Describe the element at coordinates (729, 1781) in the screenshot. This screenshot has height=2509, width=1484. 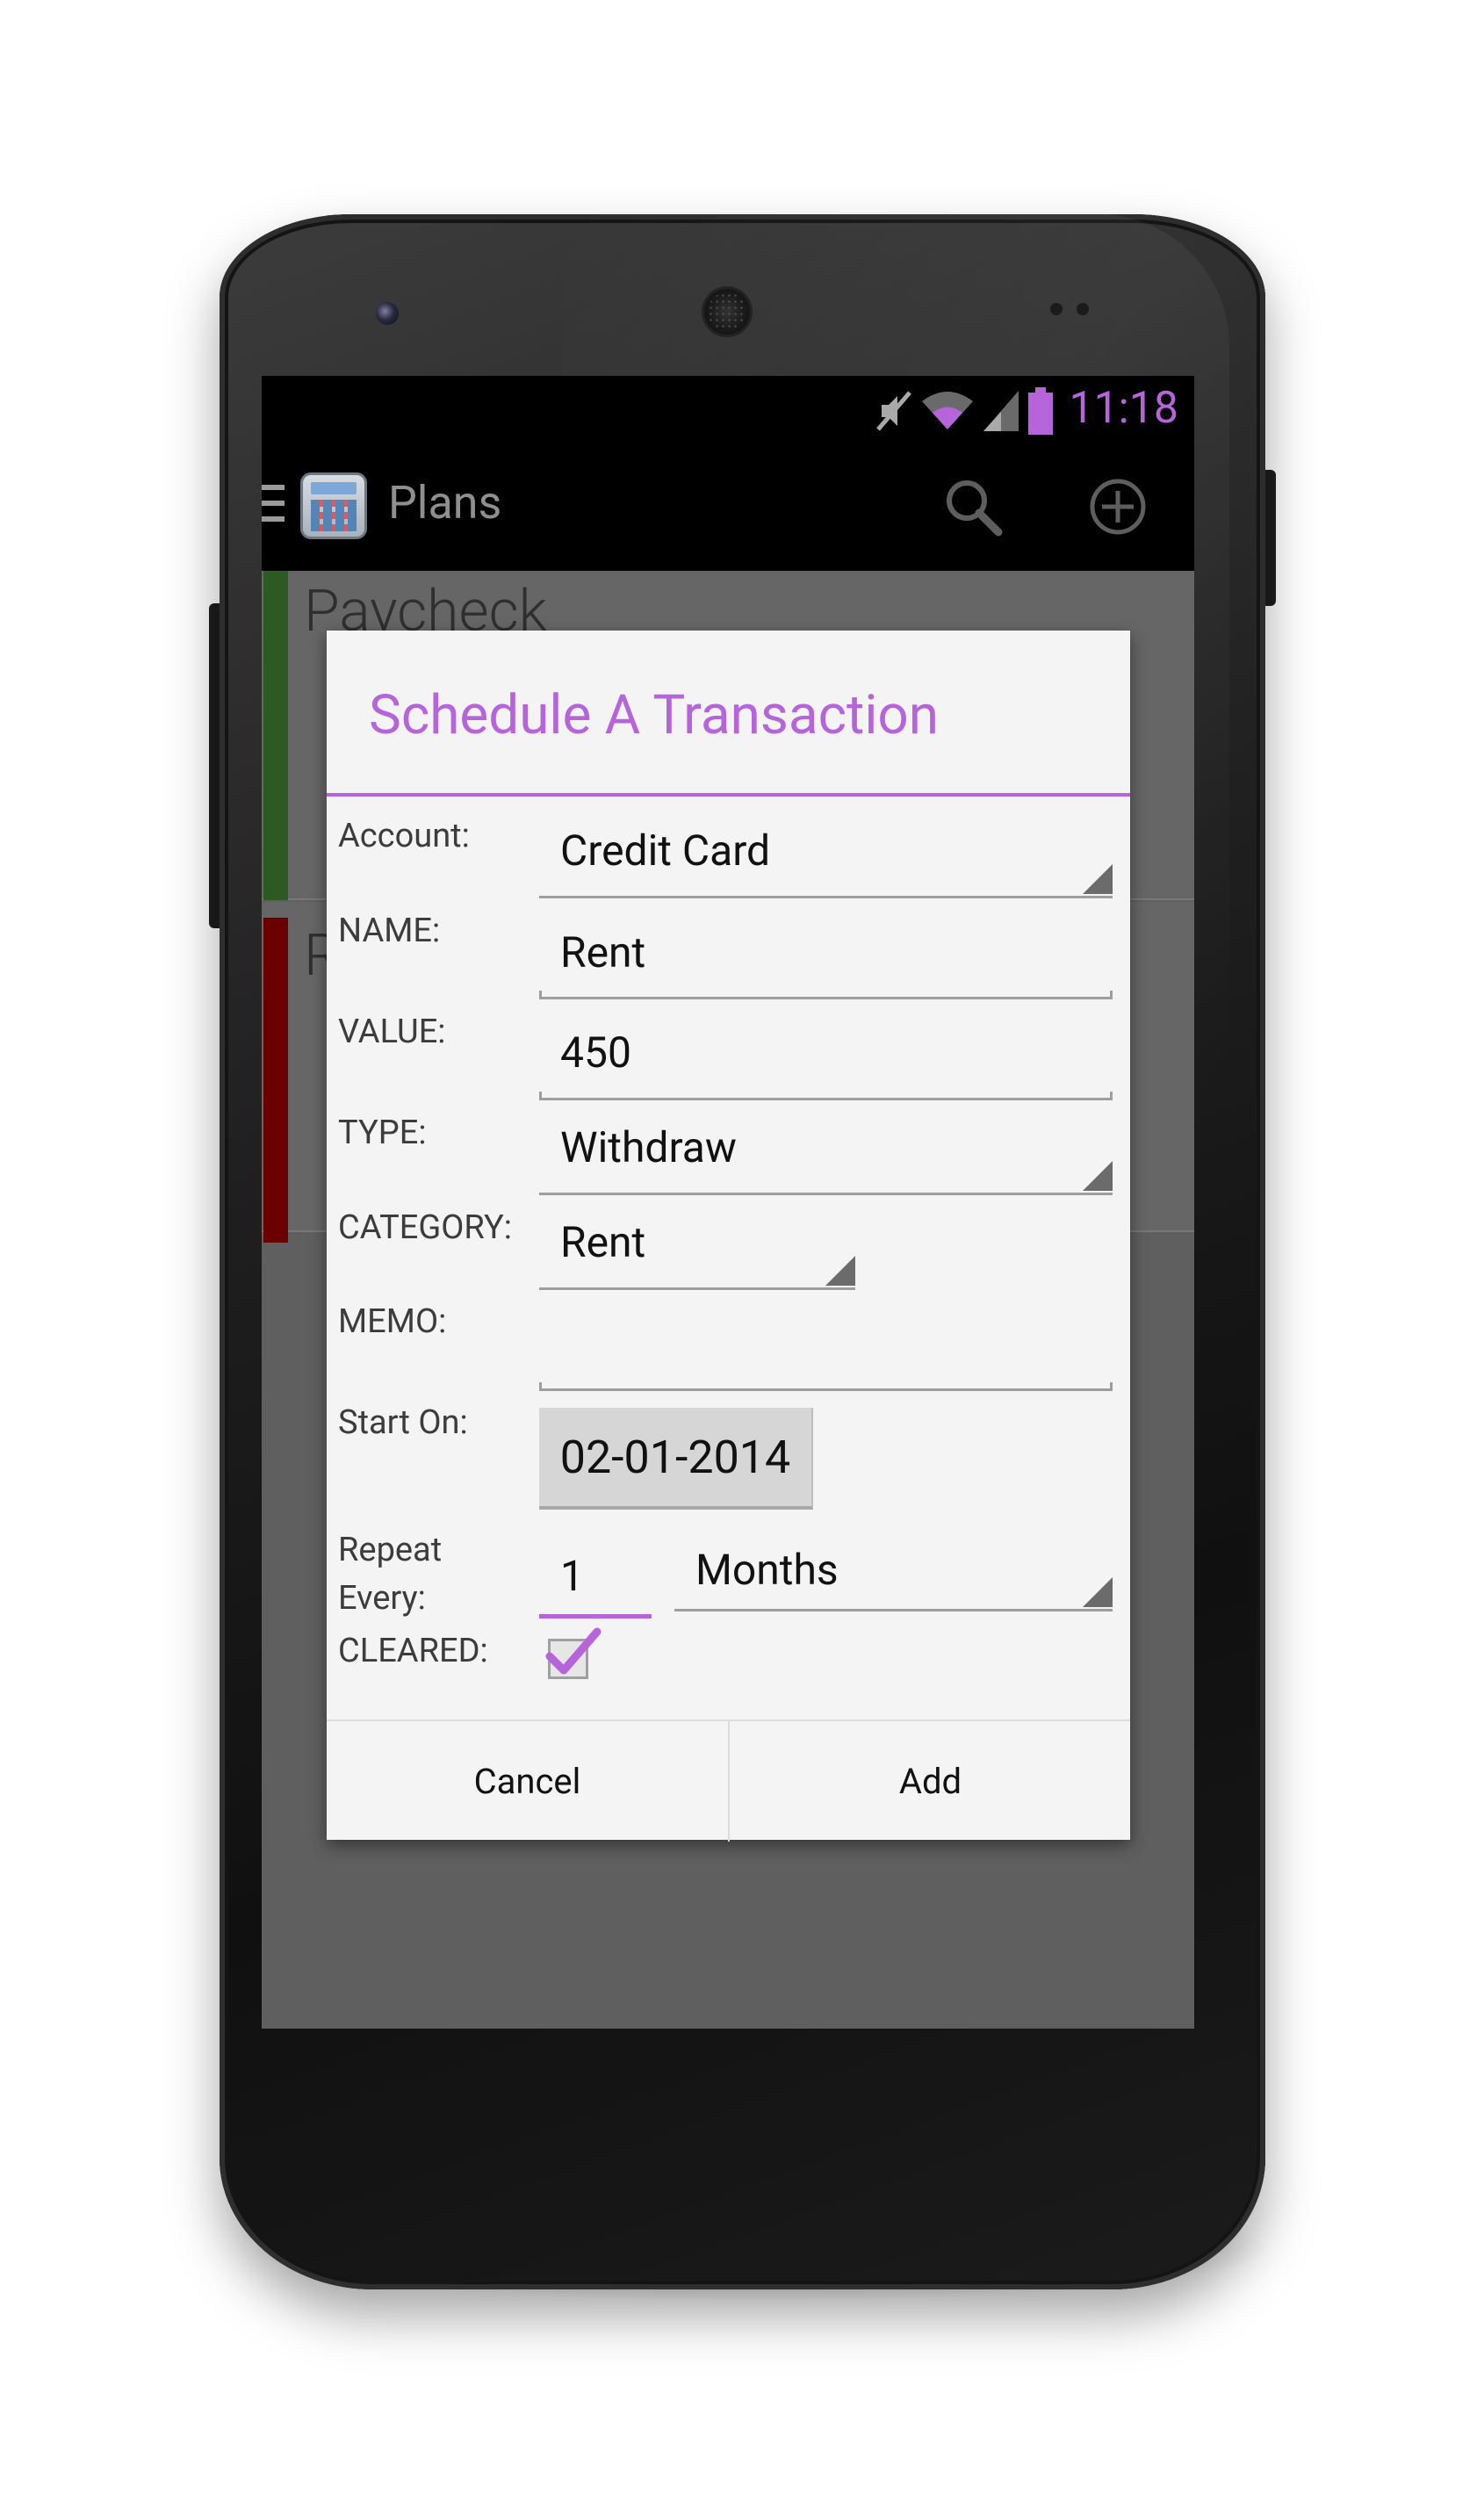
I see `dialog-button-bar: Cancel Add` at that location.